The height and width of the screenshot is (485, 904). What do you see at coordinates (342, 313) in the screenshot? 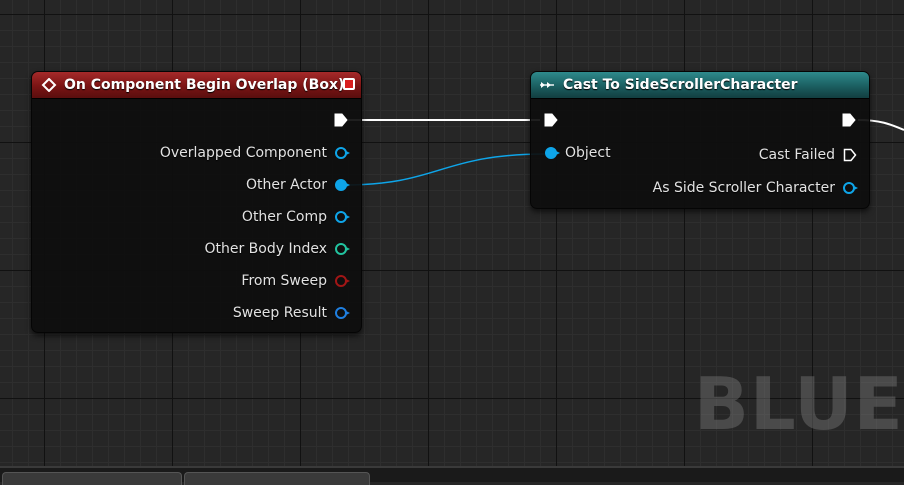
I see `struct-pin-icon` at bounding box center [342, 313].